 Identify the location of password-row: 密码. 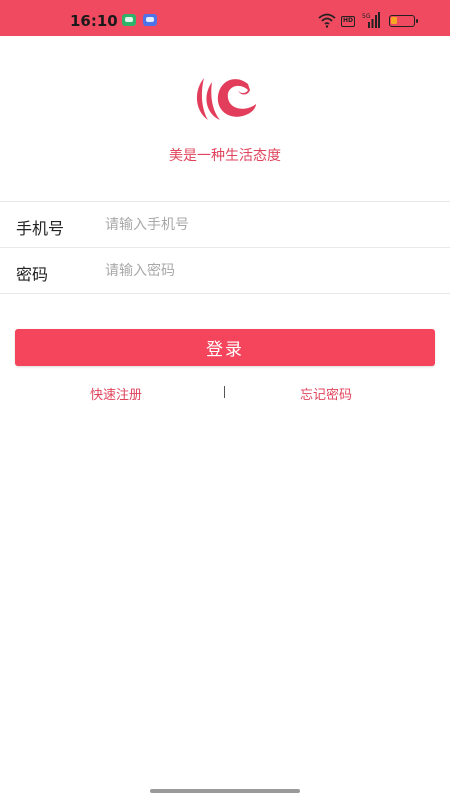
(225, 271).